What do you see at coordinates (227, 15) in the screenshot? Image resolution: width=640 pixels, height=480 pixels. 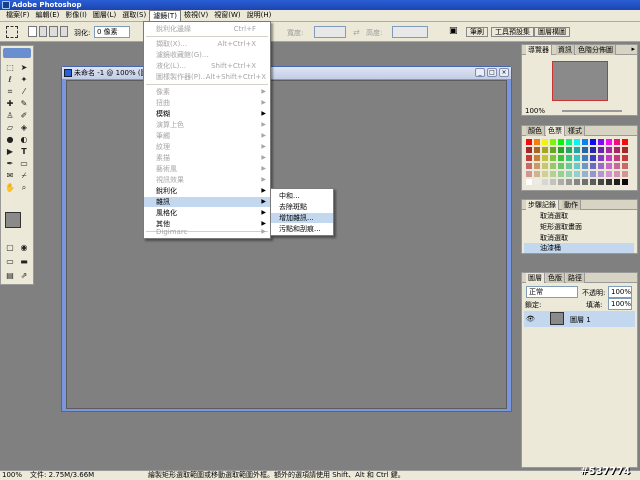 I see `menu-window: 視窗(W)` at bounding box center [227, 15].